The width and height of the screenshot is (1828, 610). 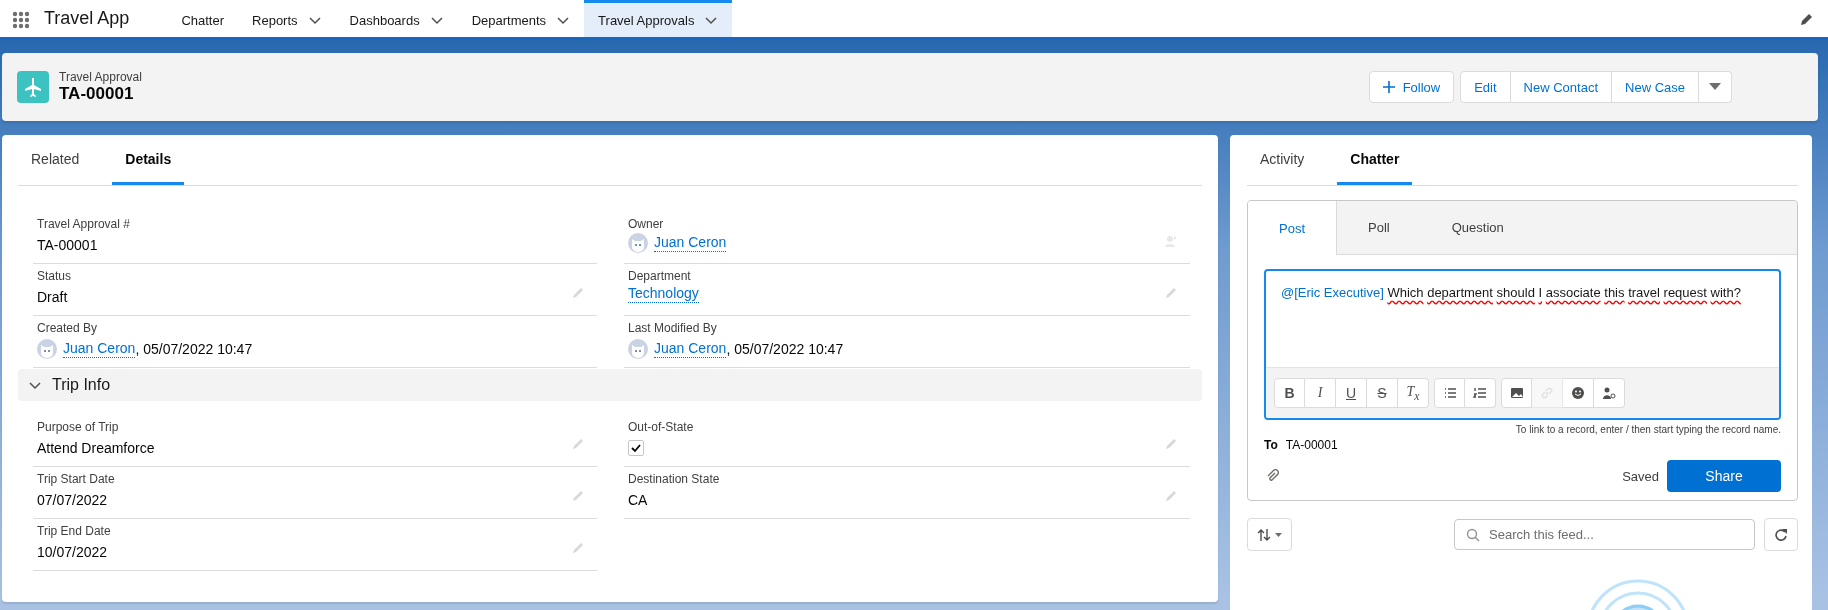 What do you see at coordinates (610, 385) in the screenshot?
I see `section-header: Trip Info` at bounding box center [610, 385].